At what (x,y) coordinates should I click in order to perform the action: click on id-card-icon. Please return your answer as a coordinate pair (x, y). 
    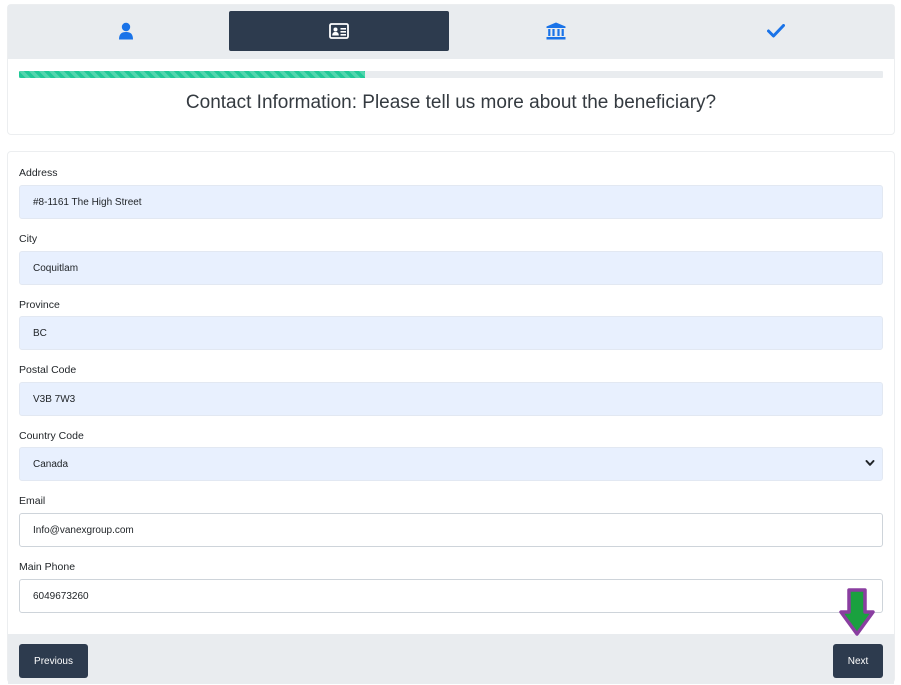
    Looking at the image, I should click on (339, 31).